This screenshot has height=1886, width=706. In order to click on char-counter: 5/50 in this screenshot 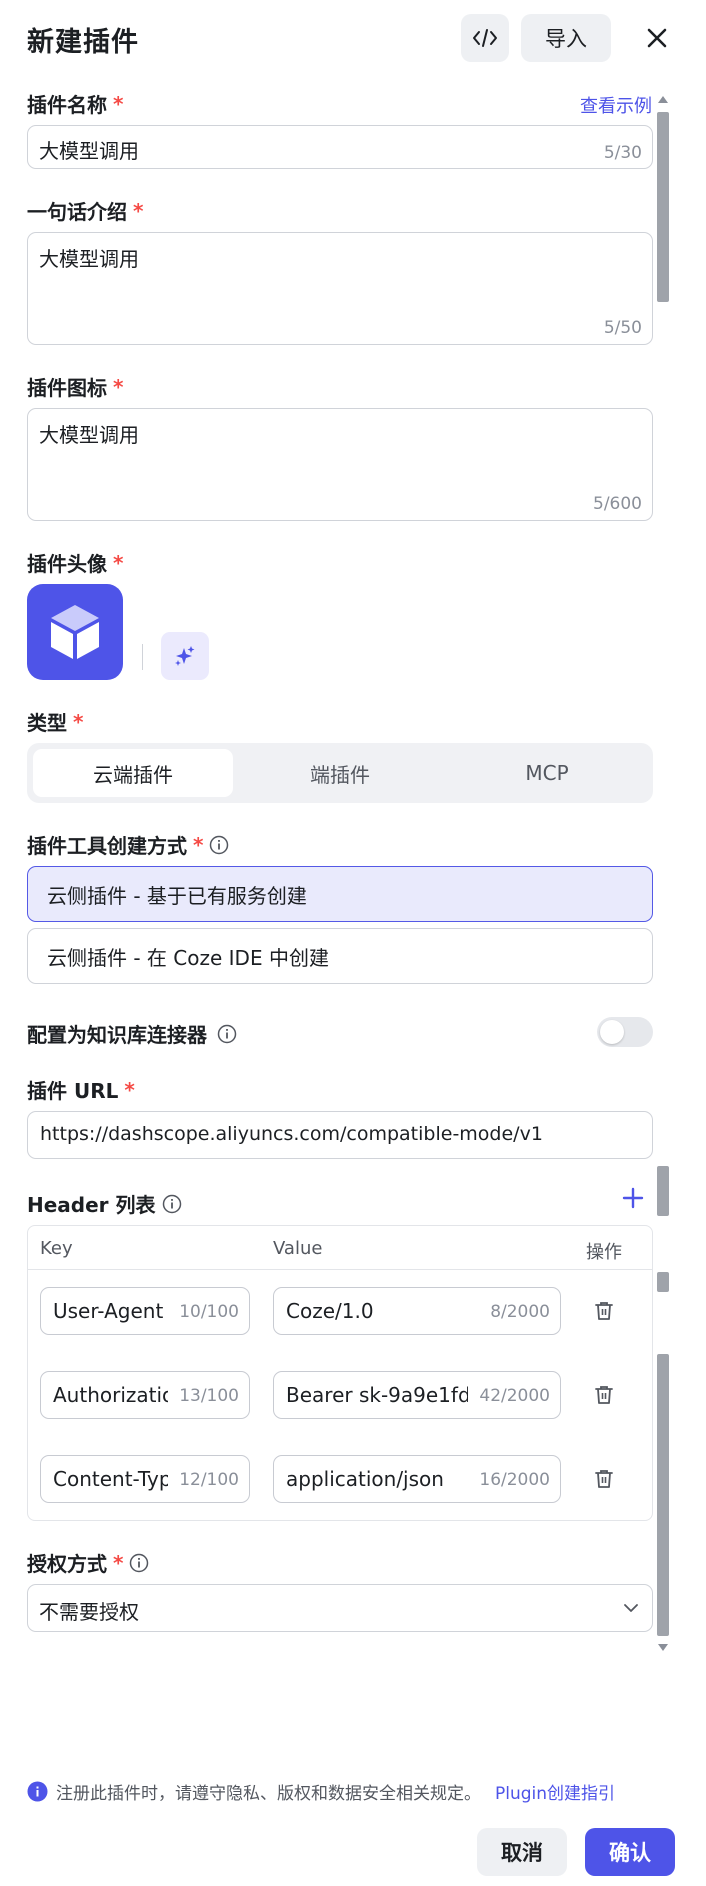, I will do `click(622, 328)`.